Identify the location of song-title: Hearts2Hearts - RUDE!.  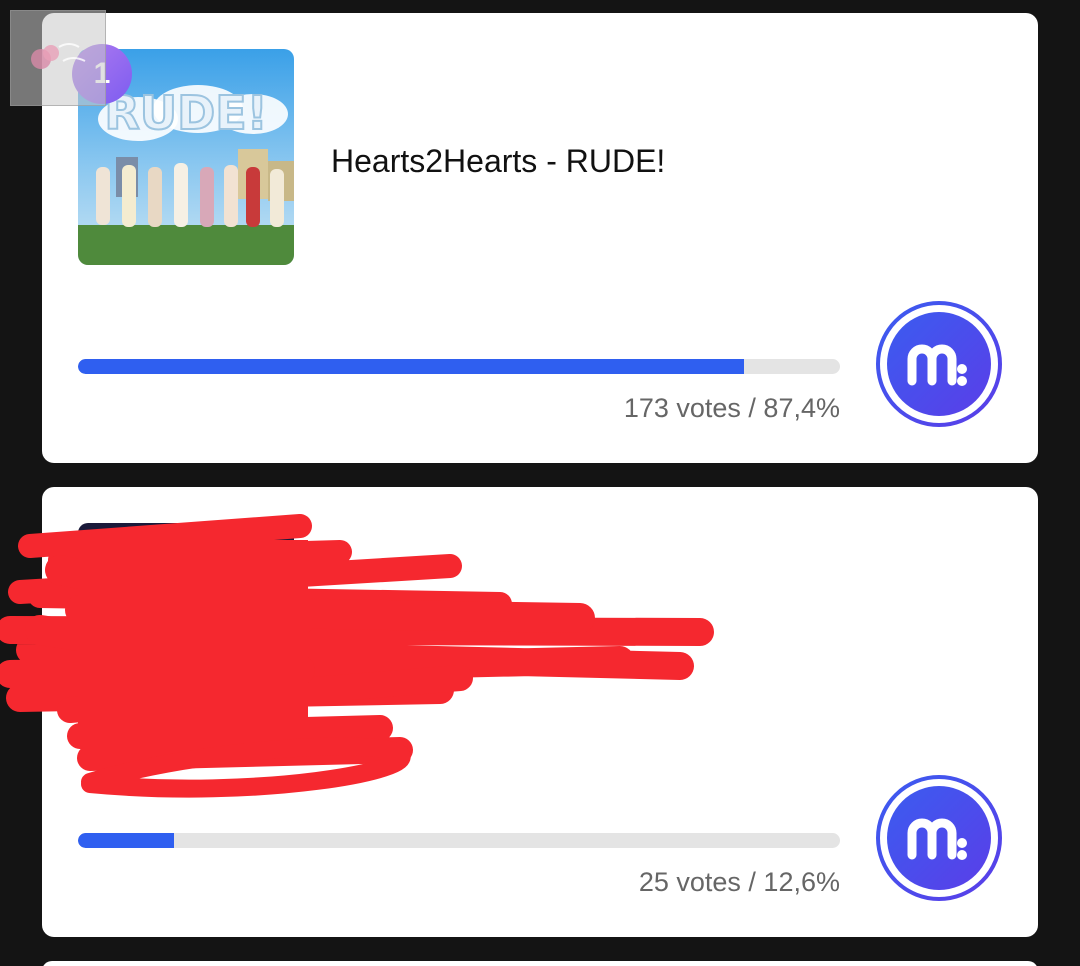
(498, 161).